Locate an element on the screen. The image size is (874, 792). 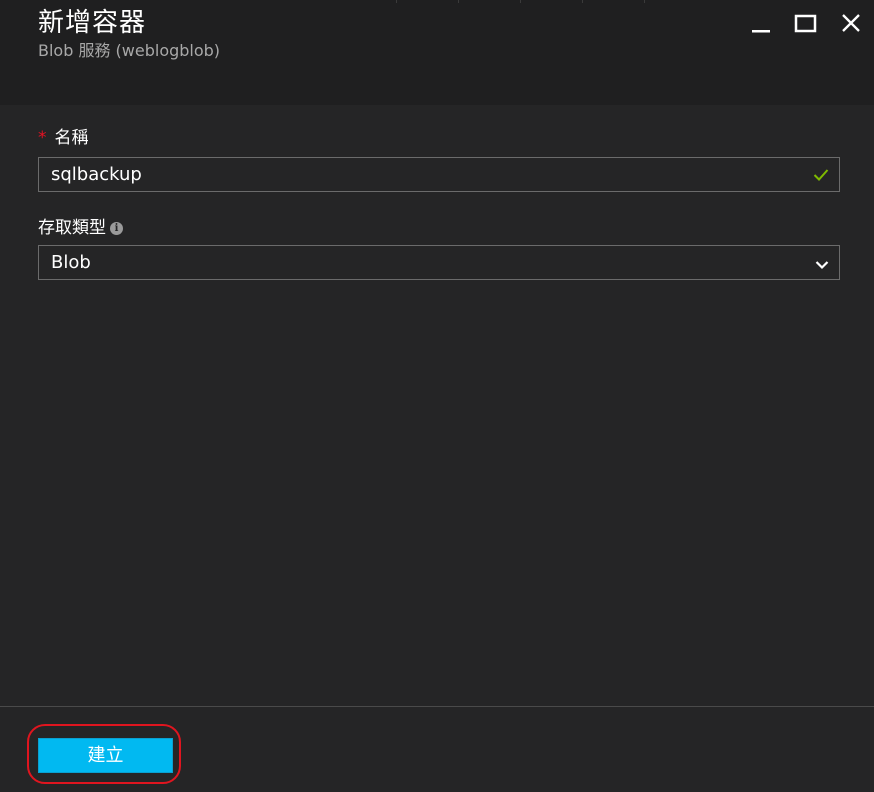
required-marker: * is located at coordinates (42, 138).